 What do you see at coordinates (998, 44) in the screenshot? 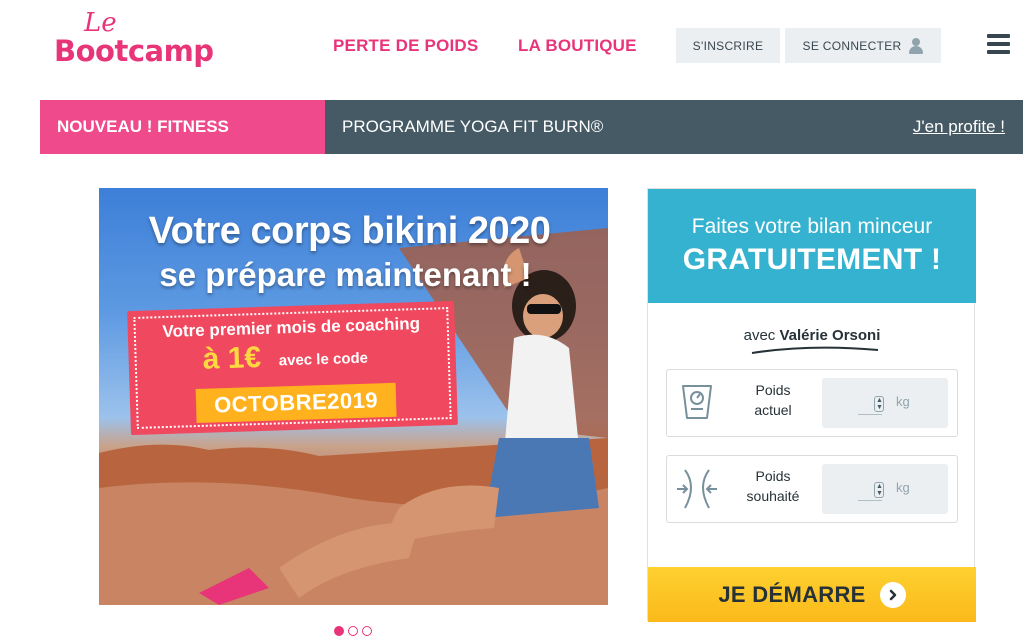
I see `hamburger-icon` at bounding box center [998, 44].